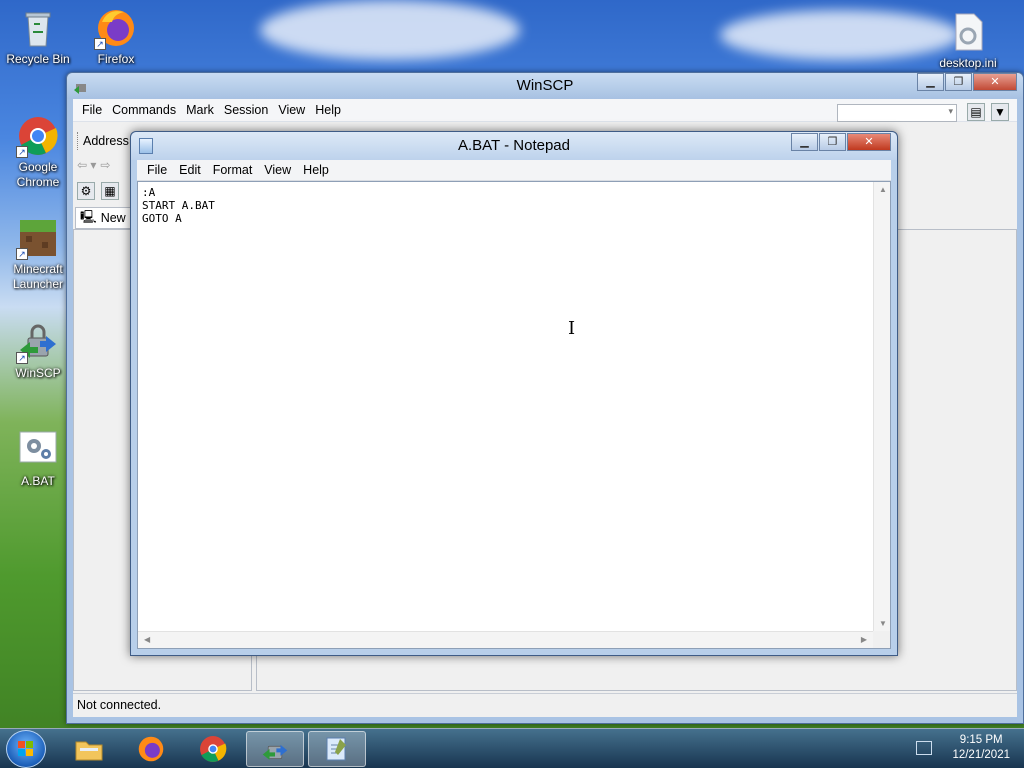 This screenshot has height=768, width=1024. Describe the element at coordinates (924, 748) in the screenshot. I see `action-center-flag-icon` at that location.